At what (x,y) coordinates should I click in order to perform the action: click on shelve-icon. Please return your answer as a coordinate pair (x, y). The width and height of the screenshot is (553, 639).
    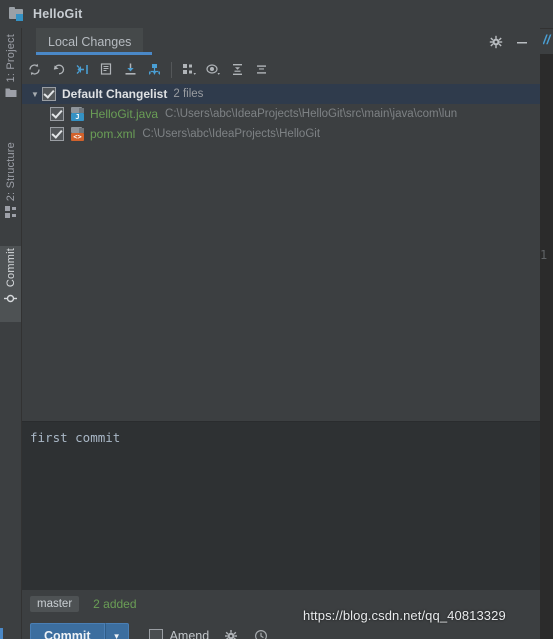
    Looking at the image, I should click on (82, 70).